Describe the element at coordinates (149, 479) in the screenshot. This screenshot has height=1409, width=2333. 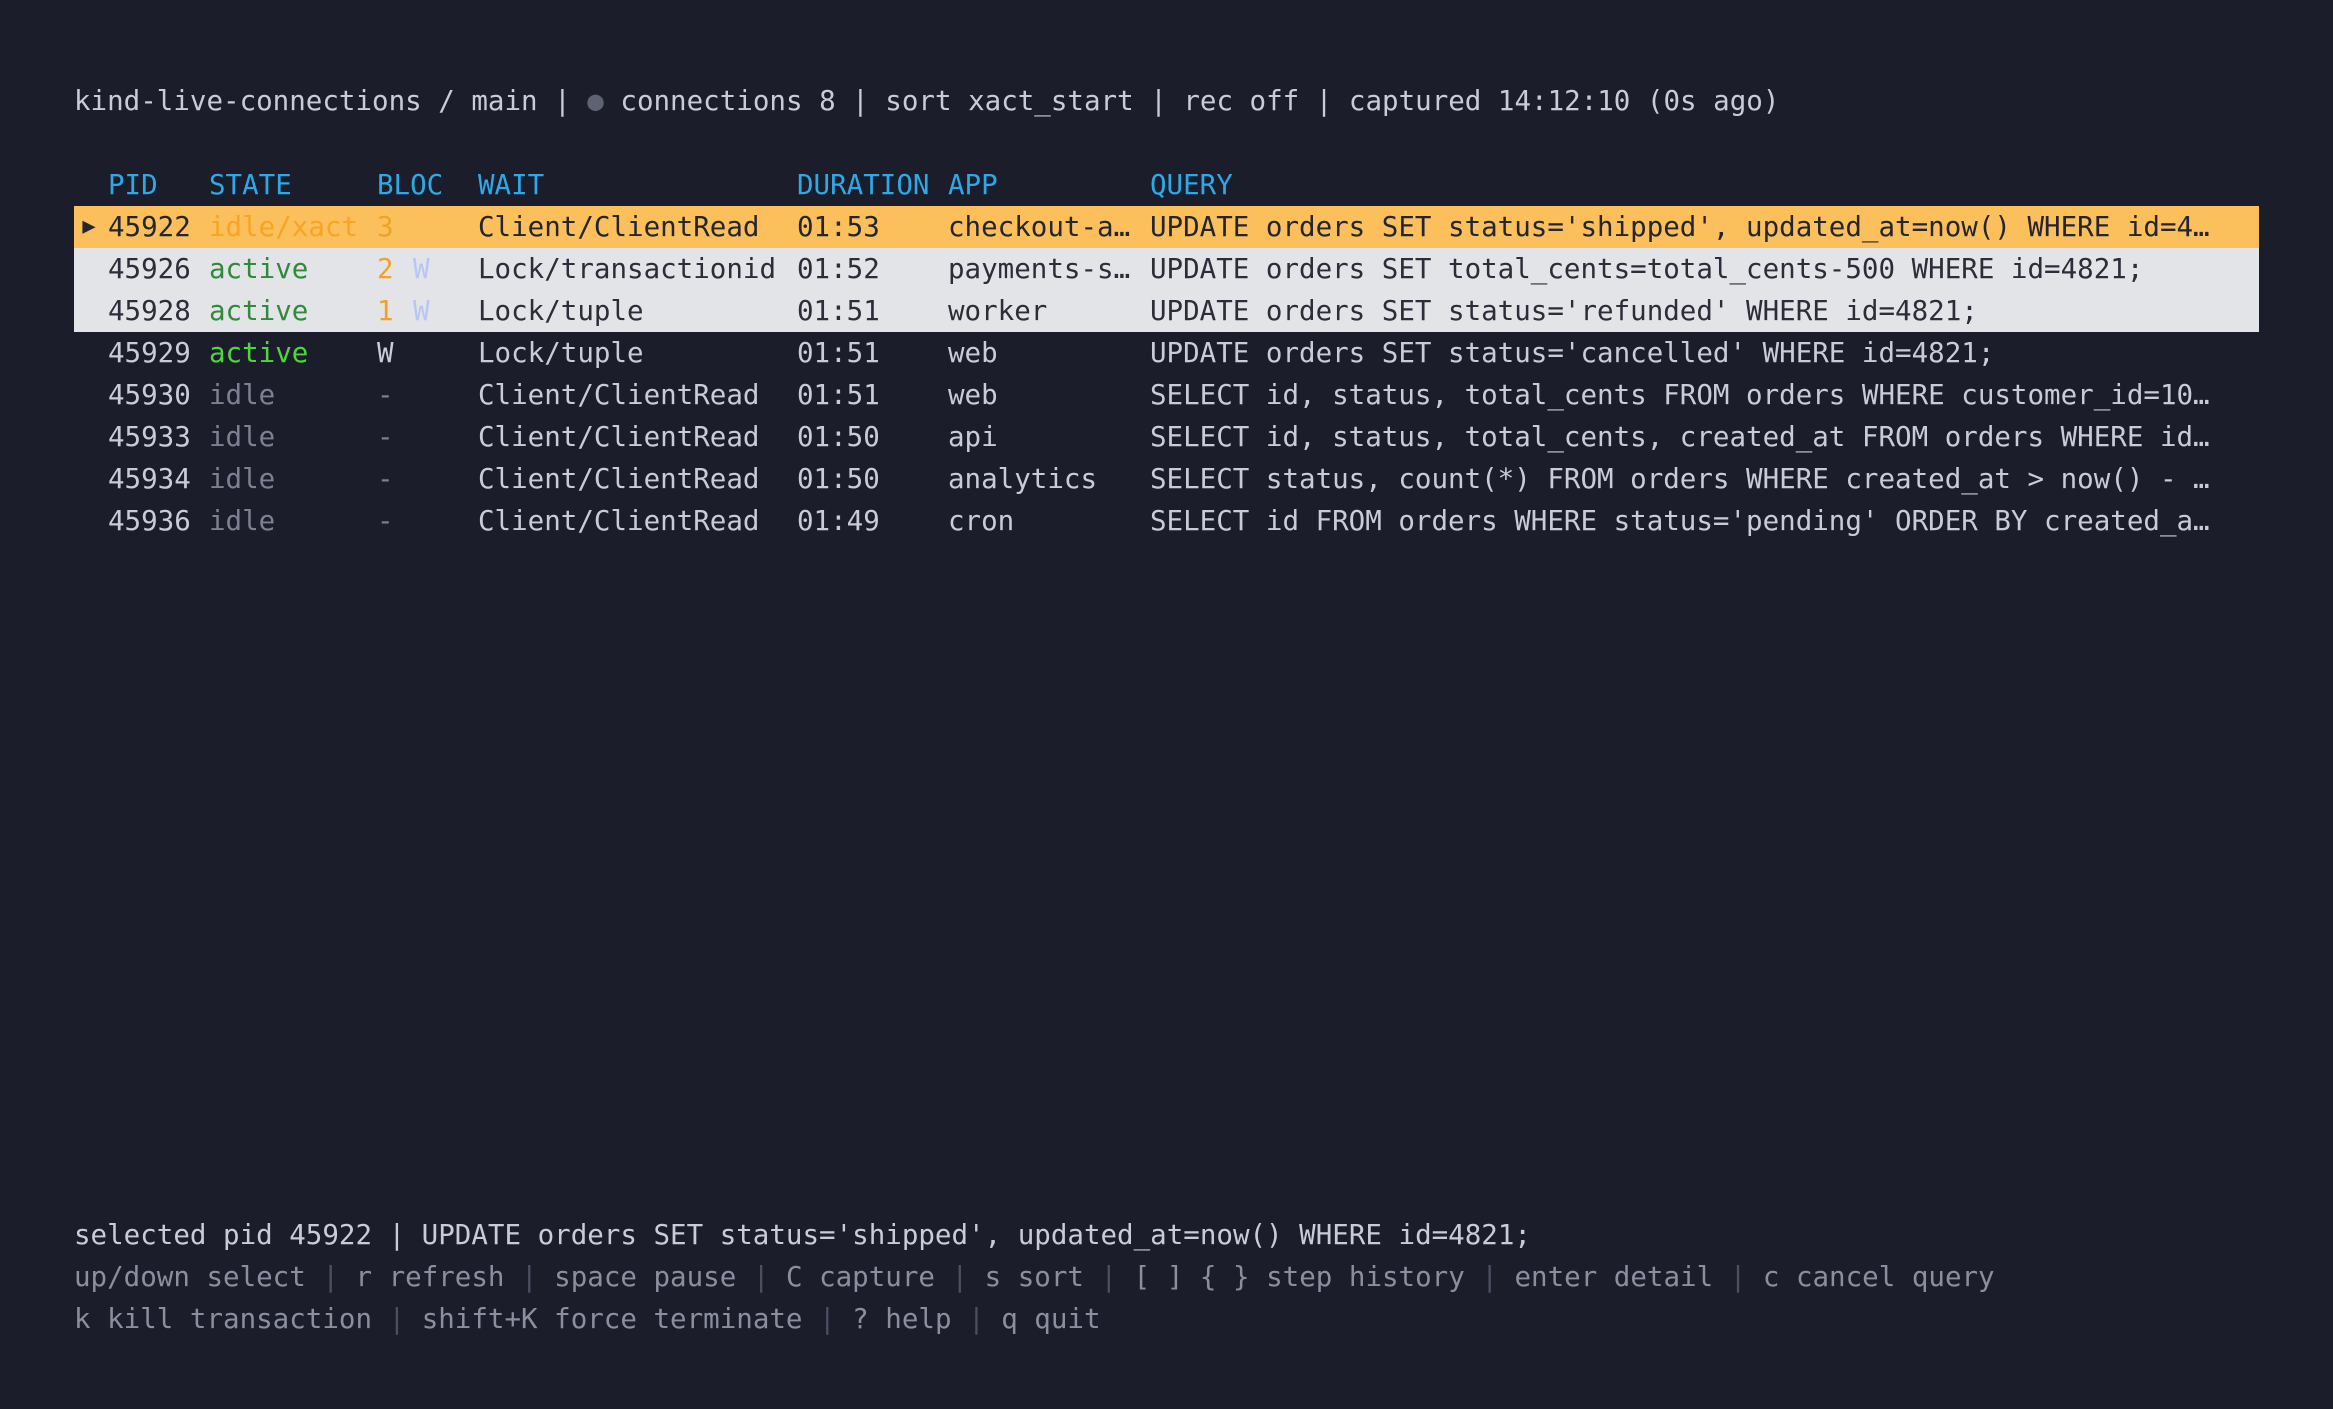
I see `row-pid: 45934` at that location.